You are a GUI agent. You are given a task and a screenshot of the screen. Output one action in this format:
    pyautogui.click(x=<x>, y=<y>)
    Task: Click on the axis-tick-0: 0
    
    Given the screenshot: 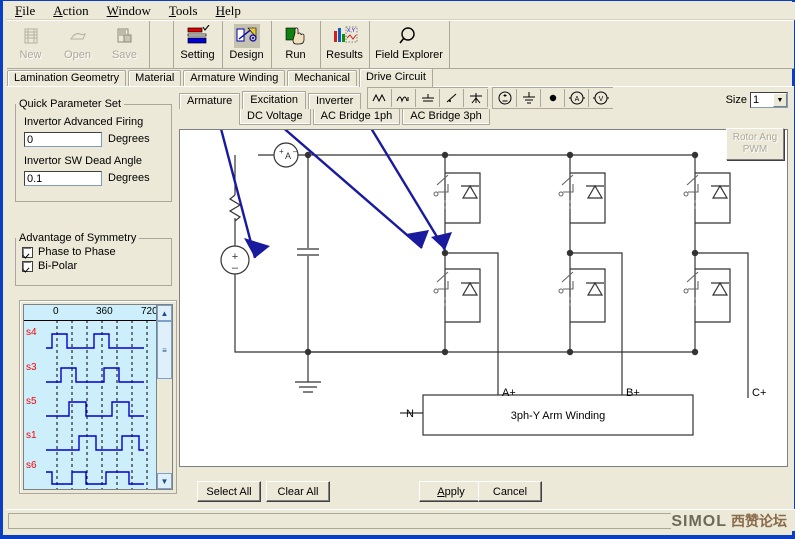 What is the action you would take?
    pyautogui.click(x=56, y=311)
    